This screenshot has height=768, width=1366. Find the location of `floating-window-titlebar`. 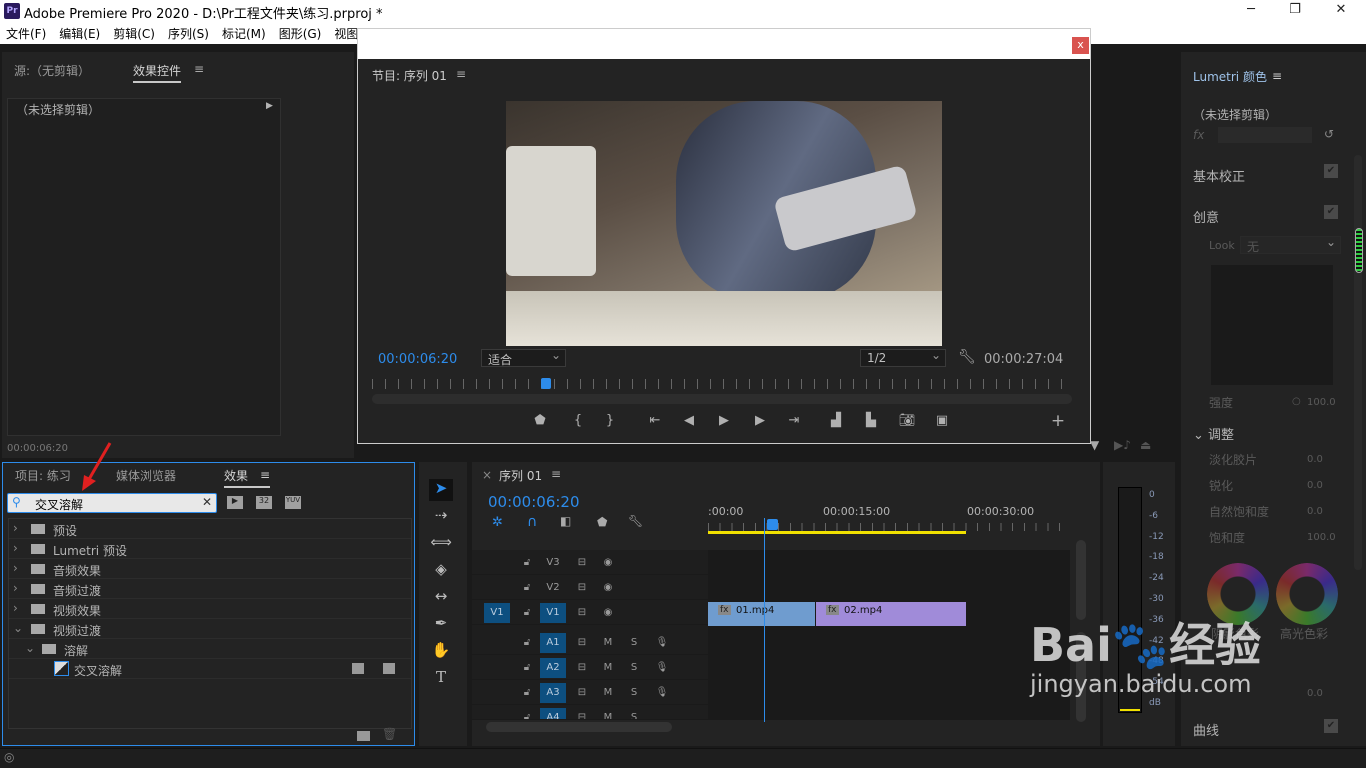

floating-window-titlebar is located at coordinates (724, 44).